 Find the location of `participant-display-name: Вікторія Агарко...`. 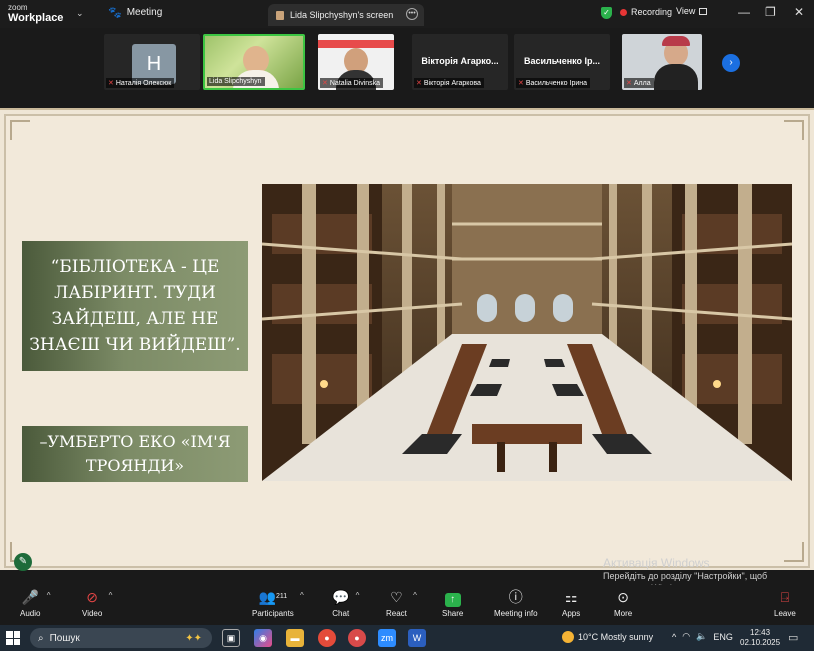

participant-display-name: Вікторія Агарко... is located at coordinates (460, 61).